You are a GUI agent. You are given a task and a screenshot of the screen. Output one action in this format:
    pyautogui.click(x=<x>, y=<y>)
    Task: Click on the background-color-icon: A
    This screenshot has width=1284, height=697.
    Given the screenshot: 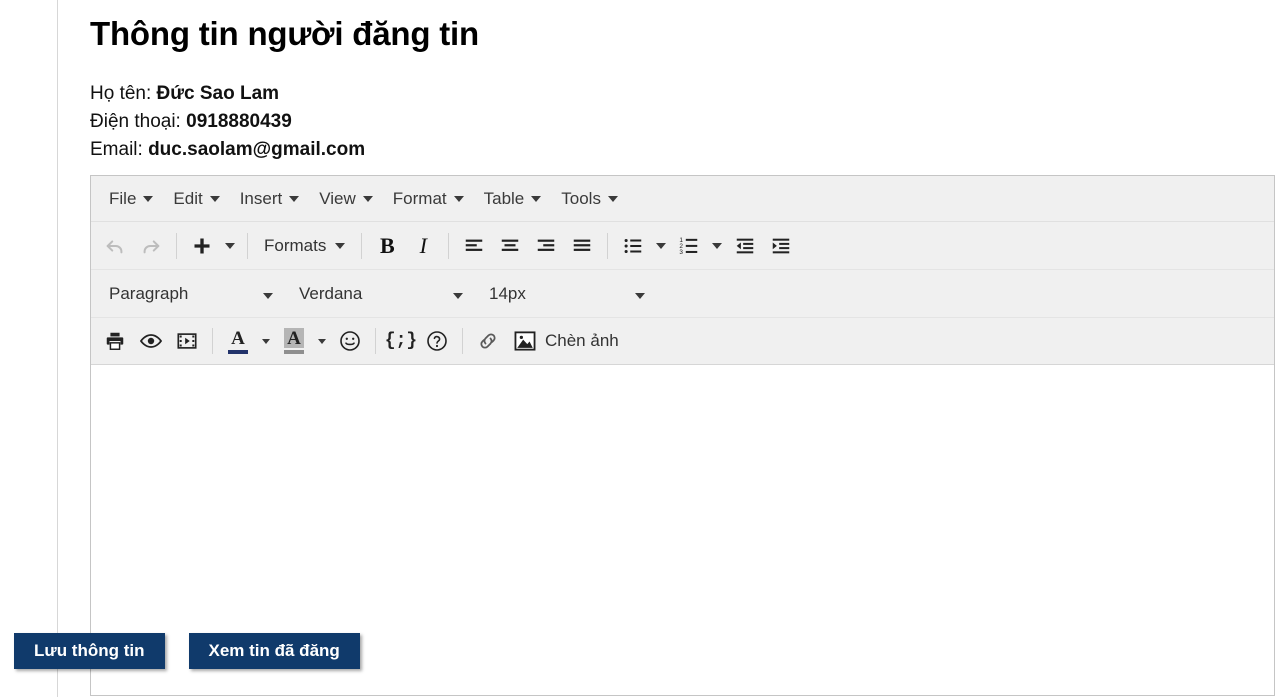 What is the action you would take?
    pyautogui.click(x=294, y=341)
    